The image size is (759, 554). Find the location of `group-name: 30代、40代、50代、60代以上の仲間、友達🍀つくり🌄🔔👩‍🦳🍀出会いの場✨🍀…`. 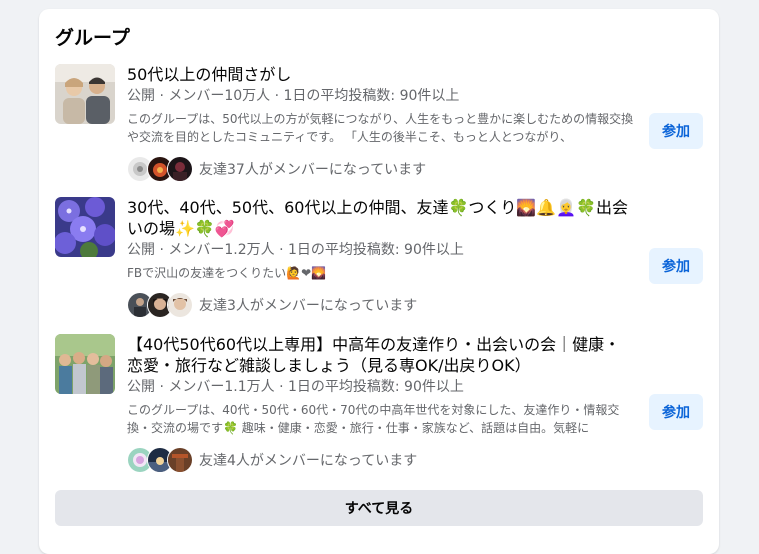

group-name: 30代、40代、50代、60代以上の仲間、友達🍀つくり🌄🔔👩‍🦳🍀出会いの場✨🍀… is located at coordinates (381, 218).